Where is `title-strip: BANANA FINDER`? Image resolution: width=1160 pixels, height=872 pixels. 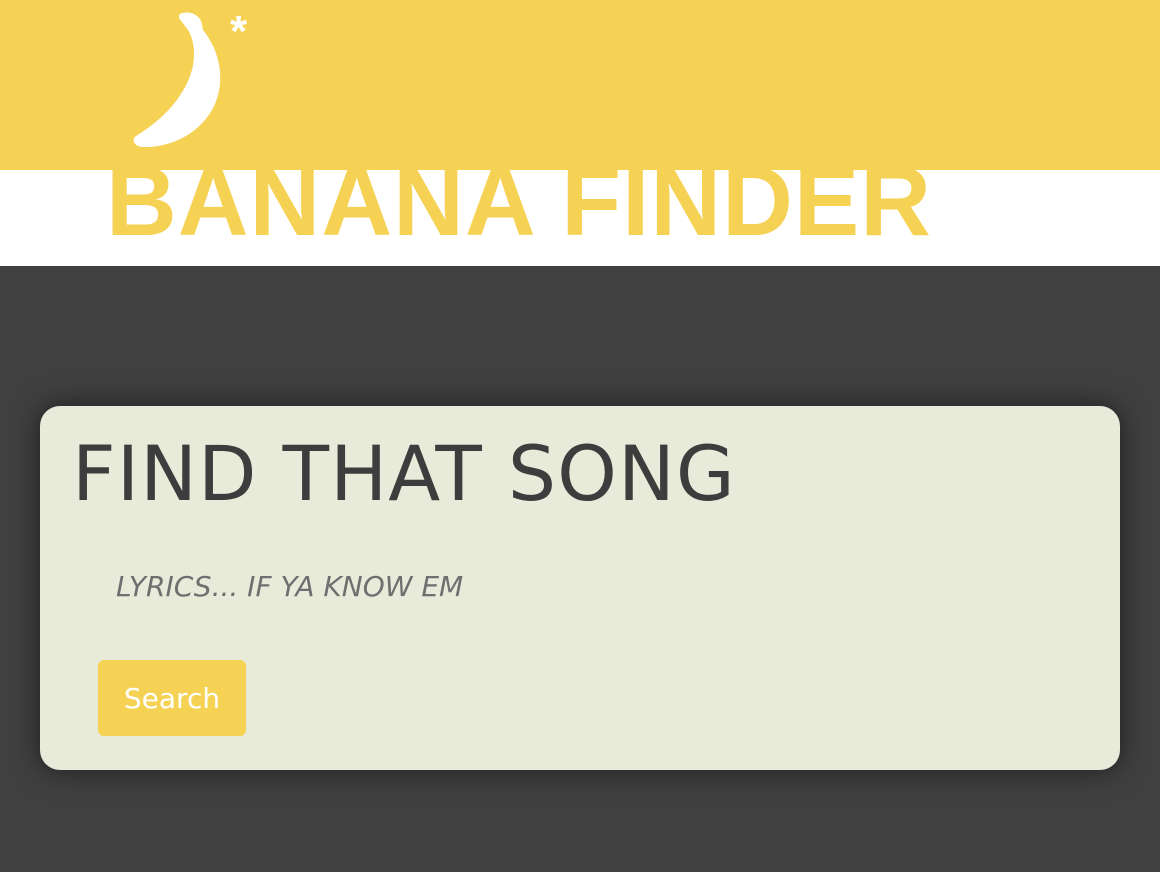
title-strip: BANANA FINDER is located at coordinates (580, 218).